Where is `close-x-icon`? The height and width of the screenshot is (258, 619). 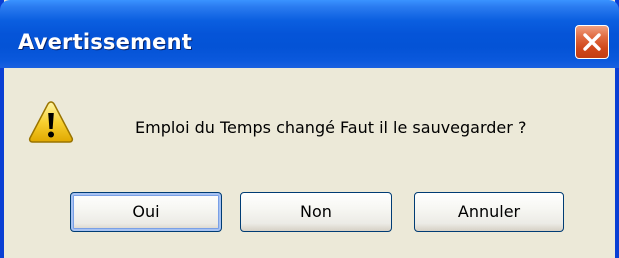 close-x-icon is located at coordinates (592, 42).